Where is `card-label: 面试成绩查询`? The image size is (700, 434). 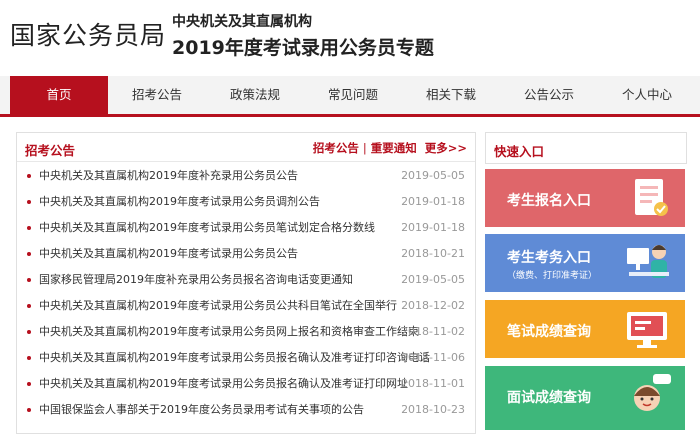 card-label: 面试成绩查询 is located at coordinates (549, 398).